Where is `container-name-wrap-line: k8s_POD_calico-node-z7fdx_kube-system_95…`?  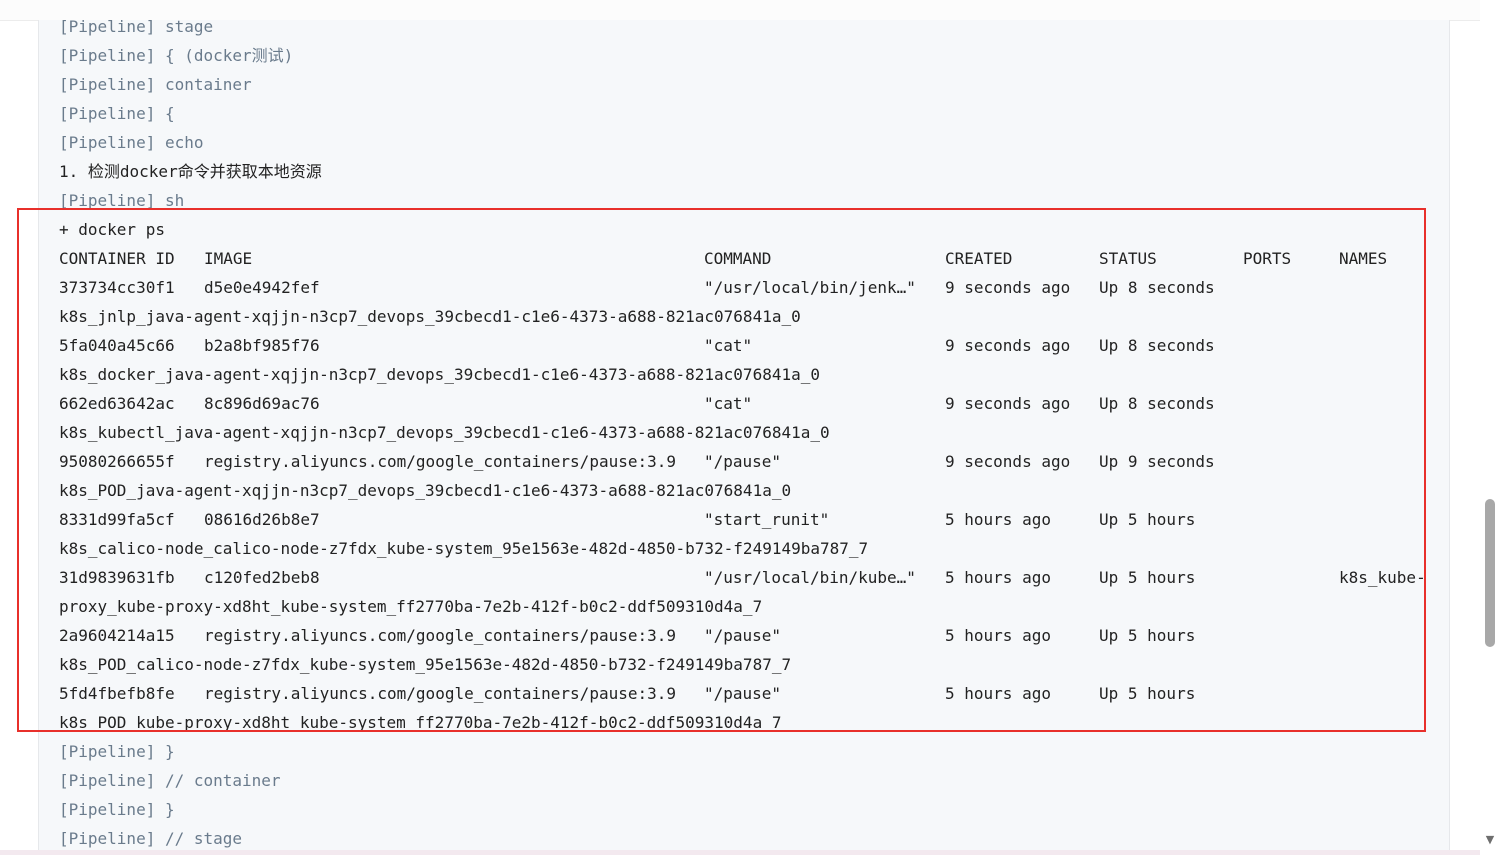
container-name-wrap-line: k8s_POD_calico-node-z7fdx_kube-system_95… is located at coordinates (425, 664).